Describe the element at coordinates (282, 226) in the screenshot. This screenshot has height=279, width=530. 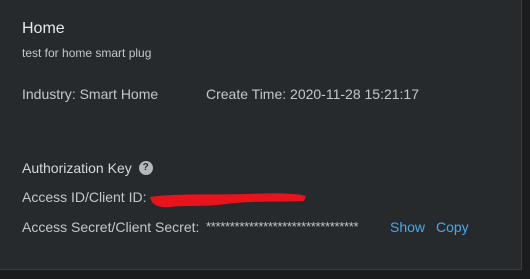
I see `access-secret-value: ********************************` at that location.